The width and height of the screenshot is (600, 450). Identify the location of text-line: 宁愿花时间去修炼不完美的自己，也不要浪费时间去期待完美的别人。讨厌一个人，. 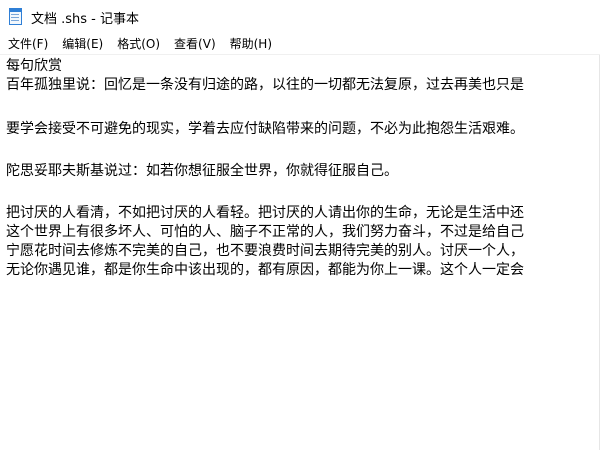
(265, 251).